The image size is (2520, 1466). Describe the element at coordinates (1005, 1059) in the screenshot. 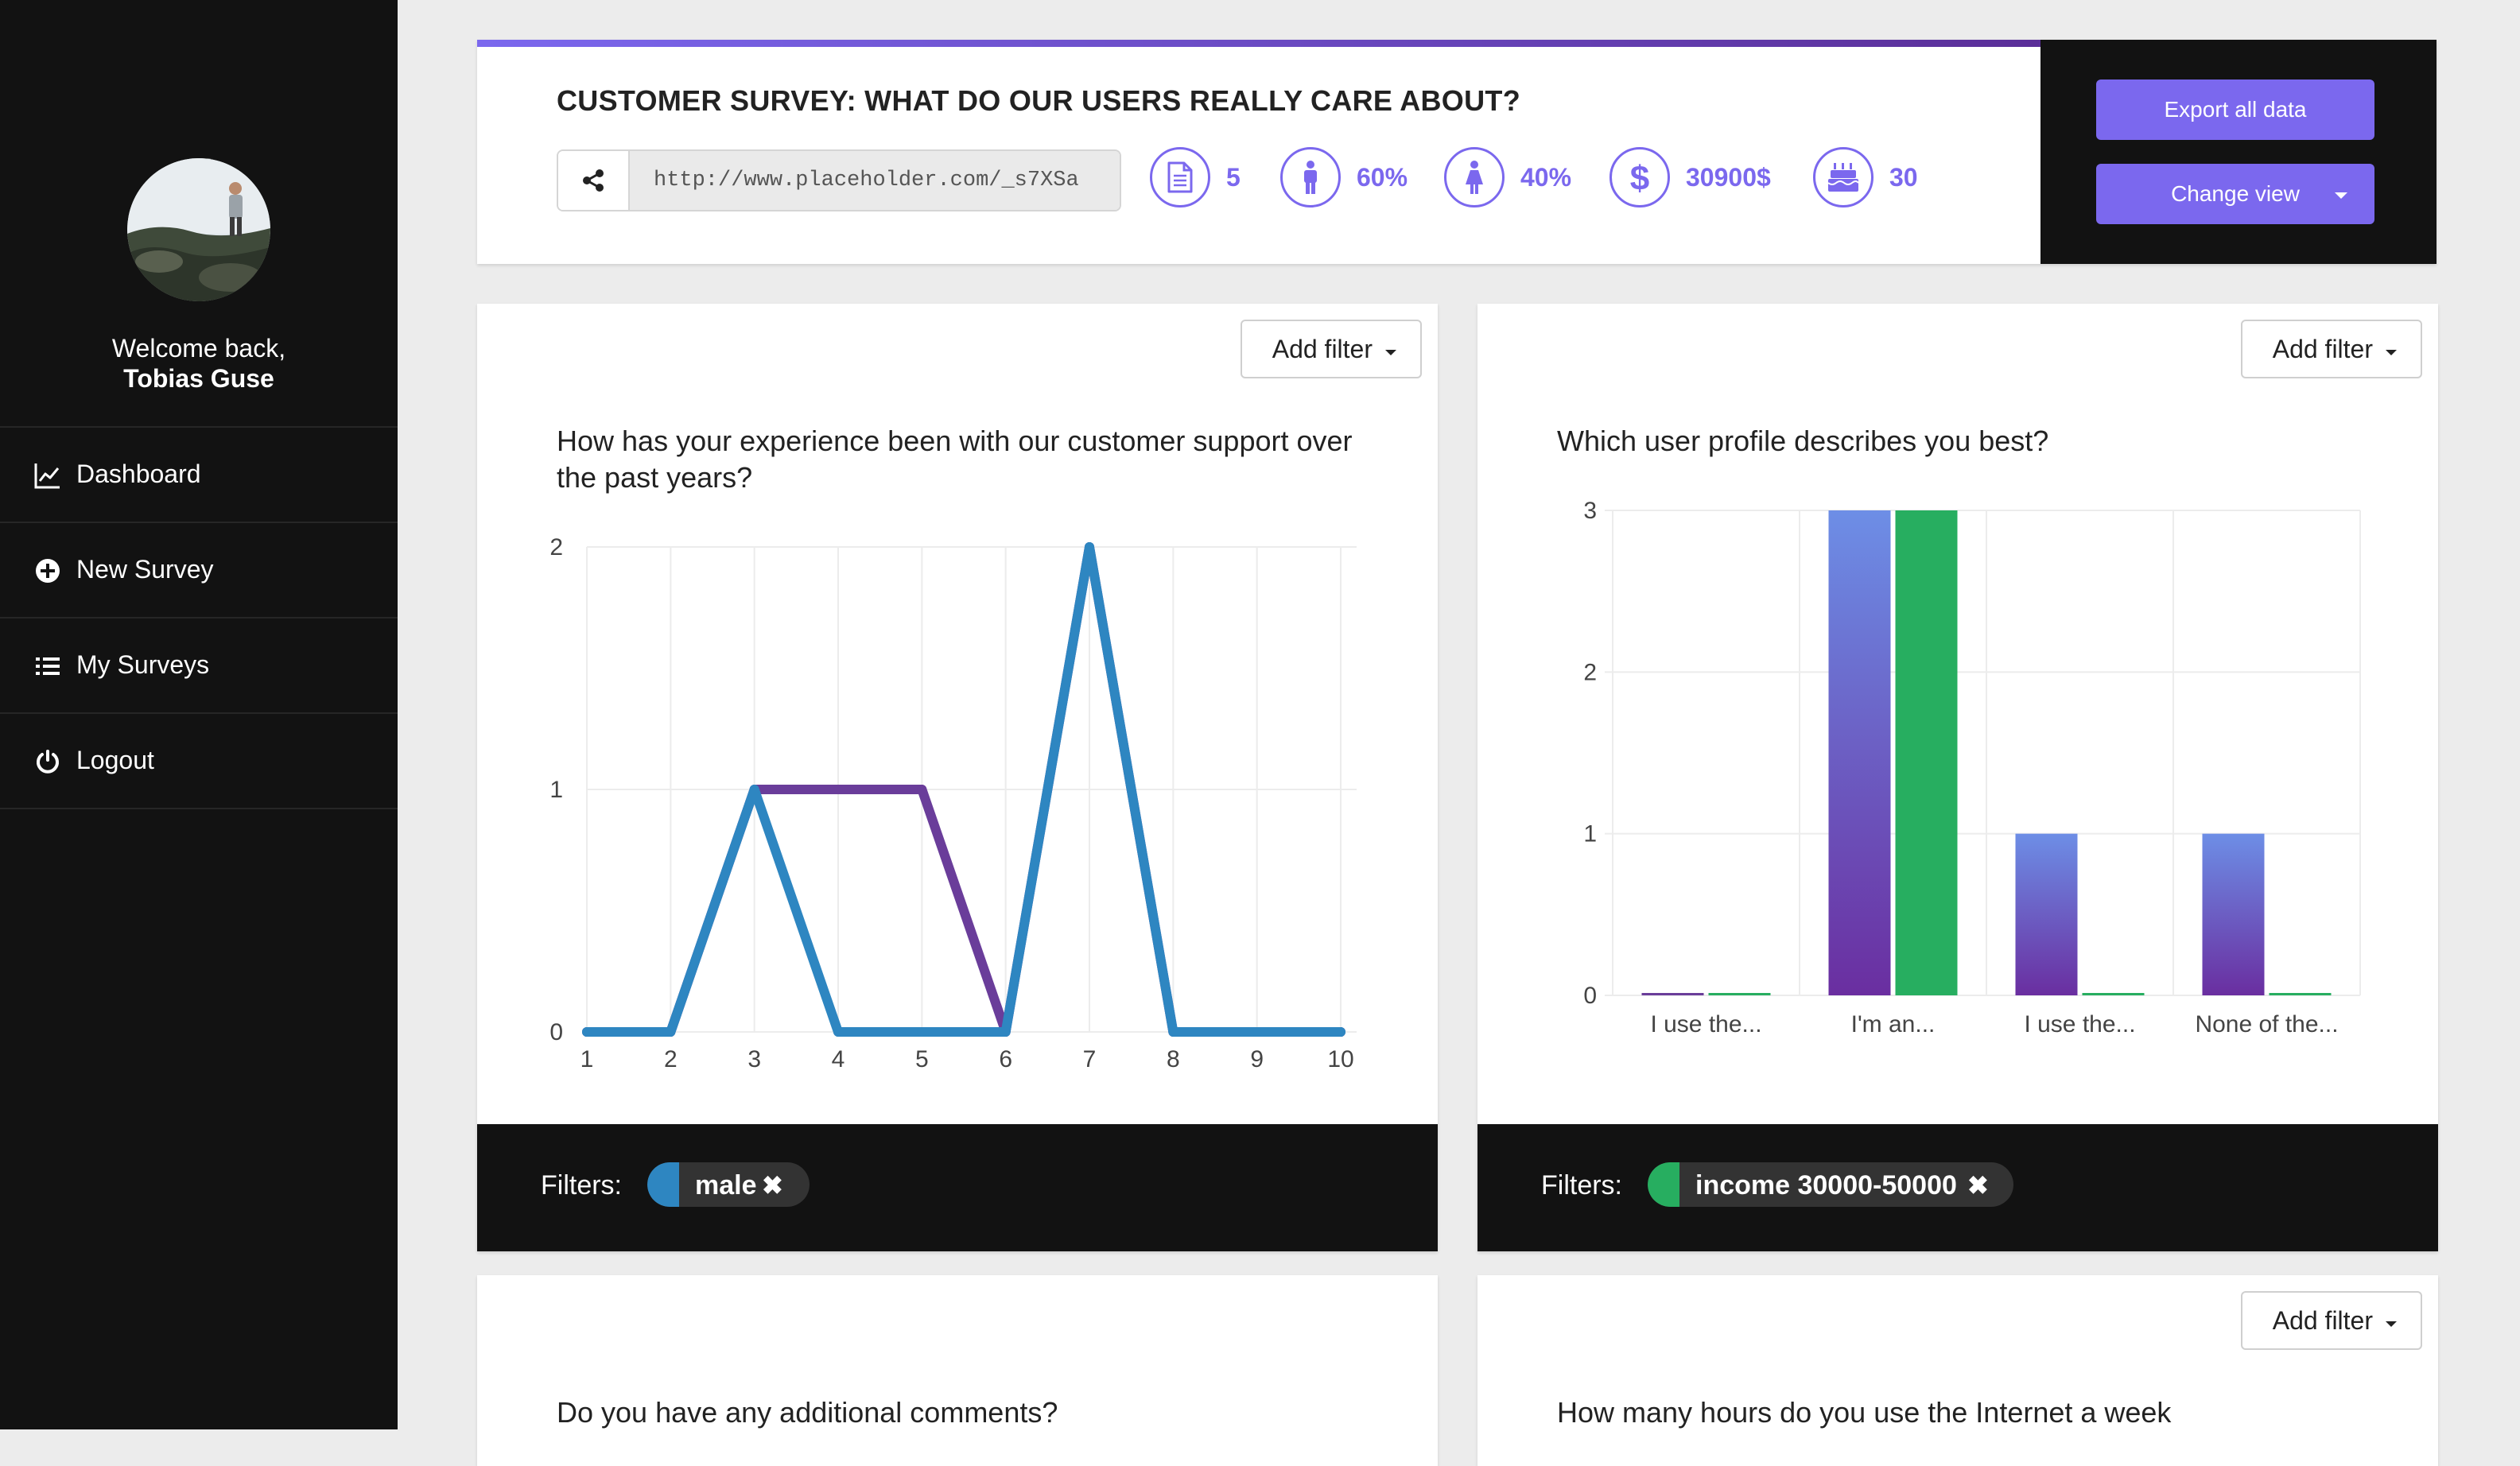

I see `x-tick-label: 6` at that location.